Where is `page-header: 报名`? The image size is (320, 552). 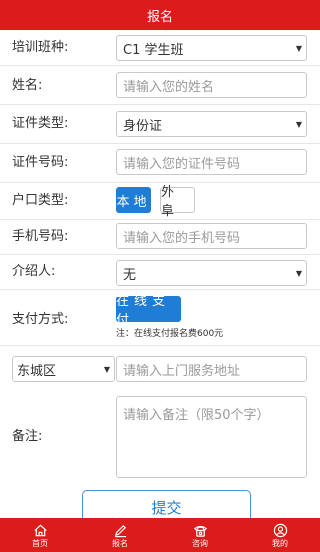 page-header: 报名 is located at coordinates (160, 15).